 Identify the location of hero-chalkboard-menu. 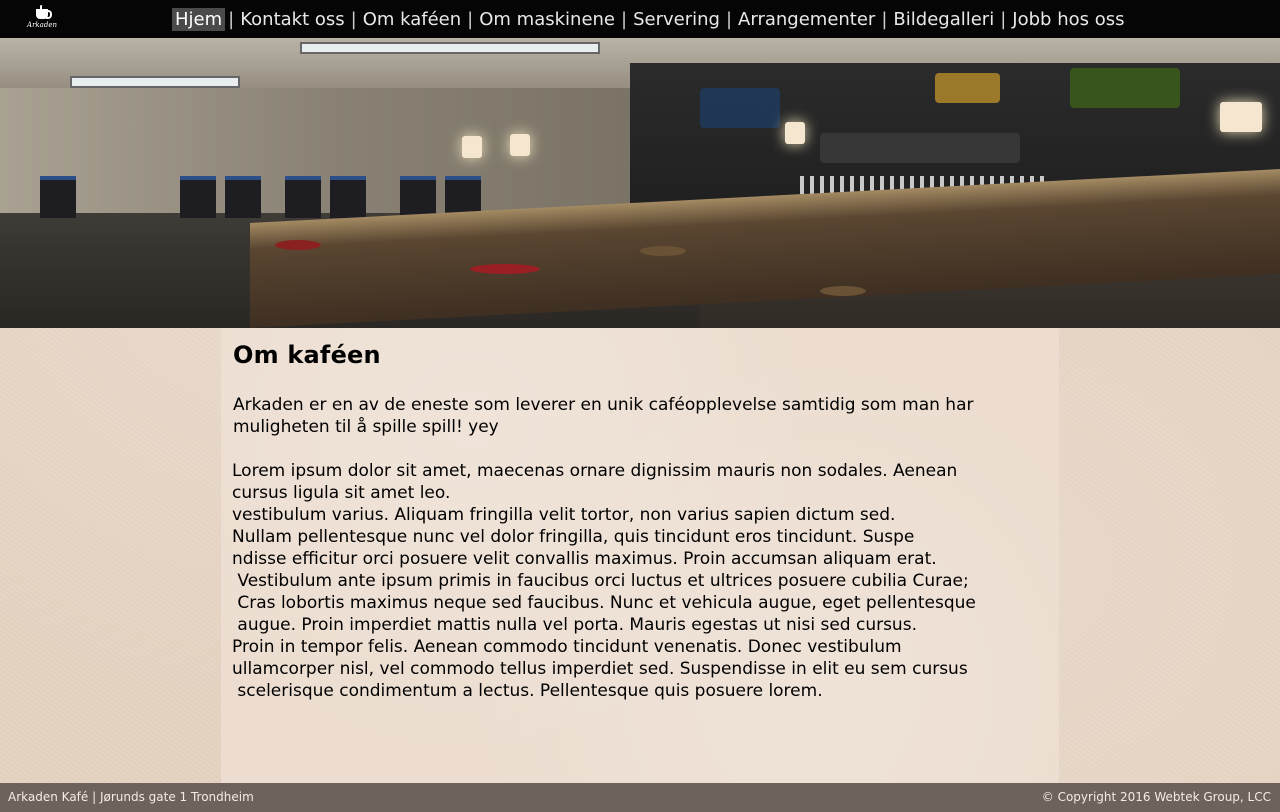
(920, 148).